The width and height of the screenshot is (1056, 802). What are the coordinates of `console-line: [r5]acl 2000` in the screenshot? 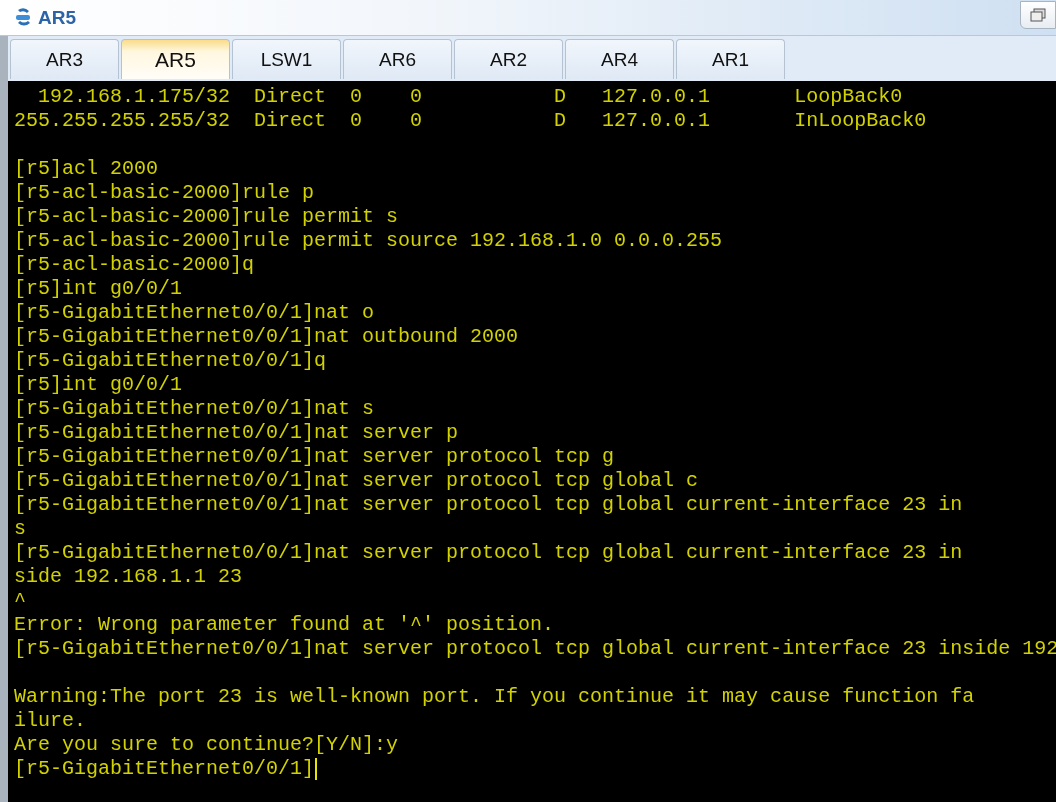 It's located at (86, 169).